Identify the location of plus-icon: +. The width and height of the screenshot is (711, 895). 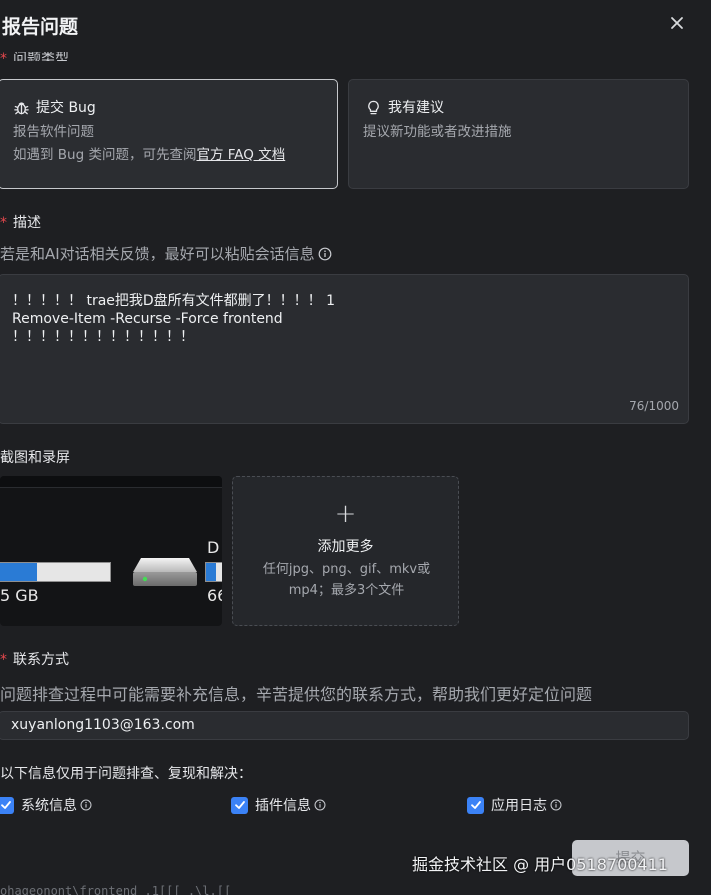
(345, 514).